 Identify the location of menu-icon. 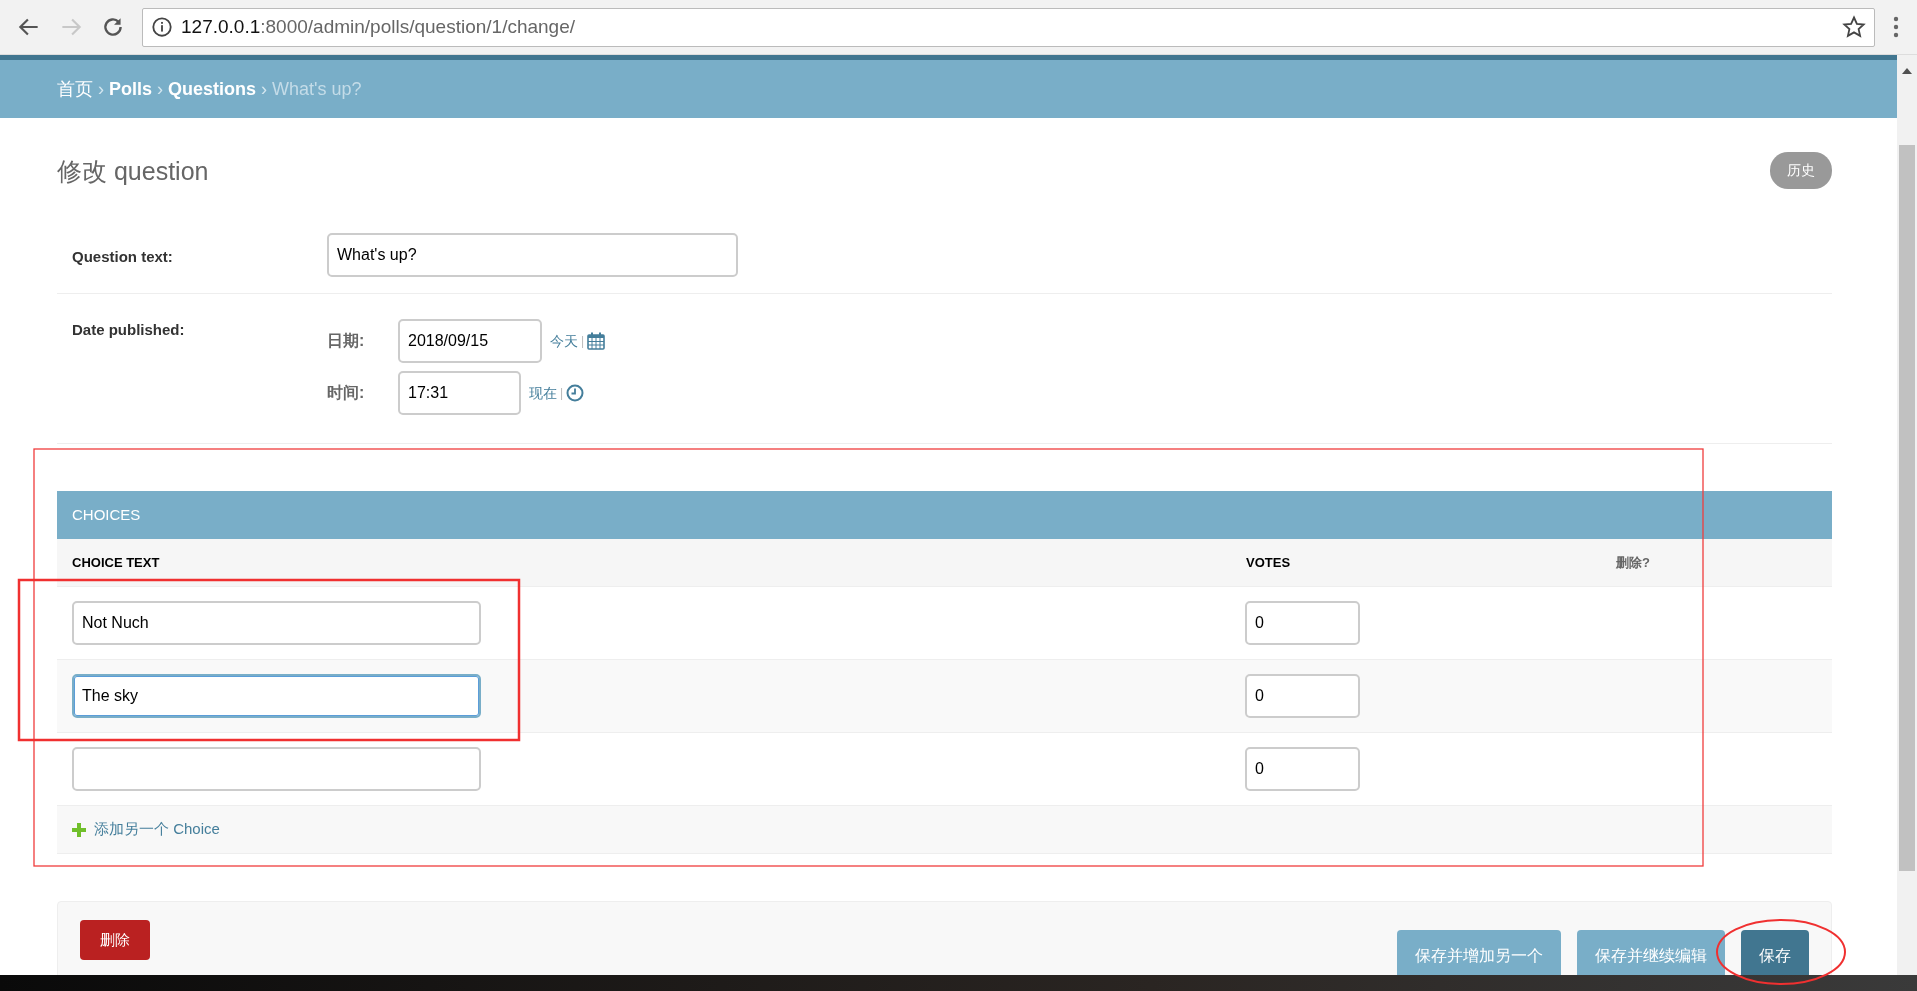
(1896, 27).